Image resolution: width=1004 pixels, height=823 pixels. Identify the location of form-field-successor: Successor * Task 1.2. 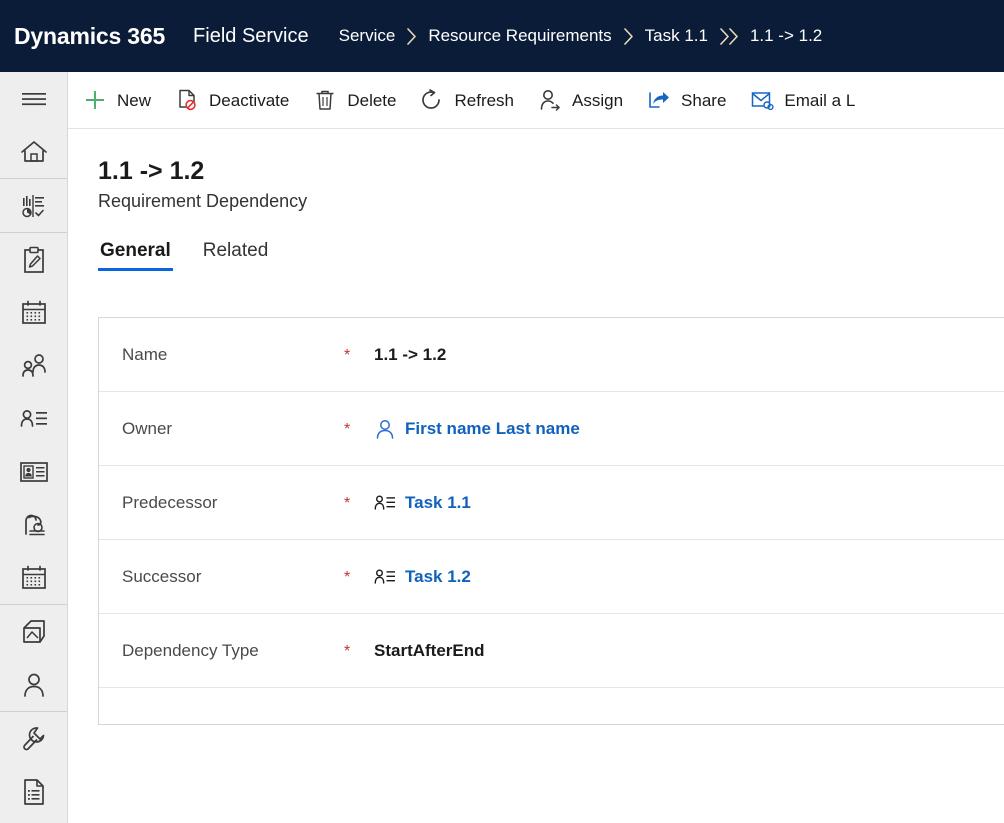
(551, 577).